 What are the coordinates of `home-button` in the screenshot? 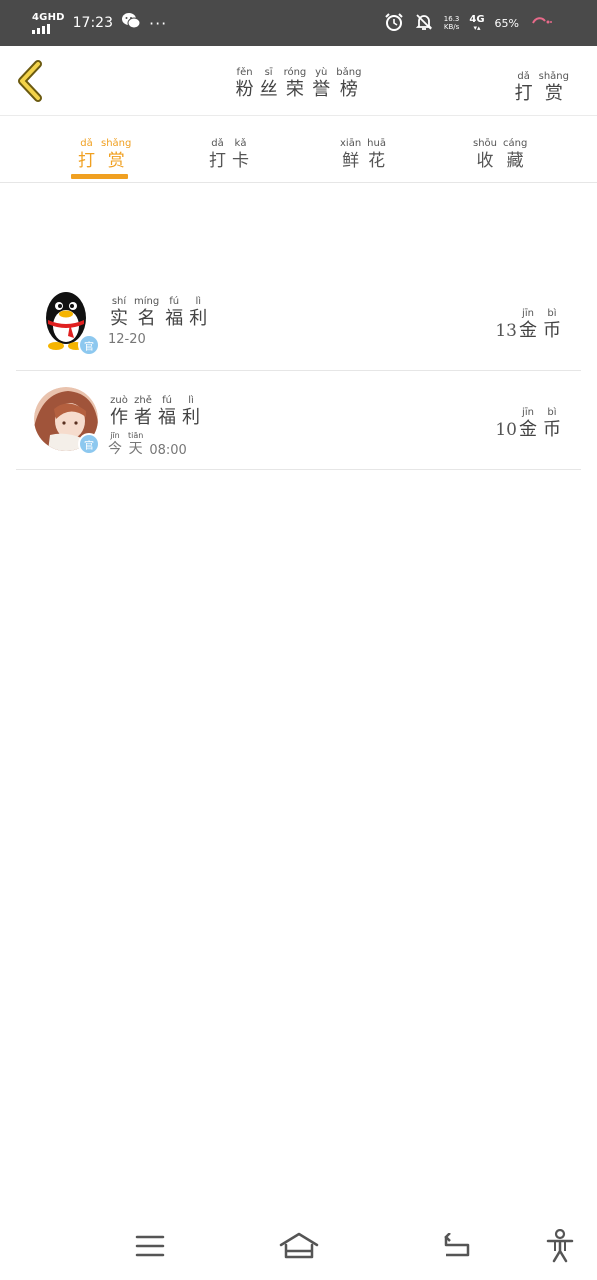 It's located at (299, 1246).